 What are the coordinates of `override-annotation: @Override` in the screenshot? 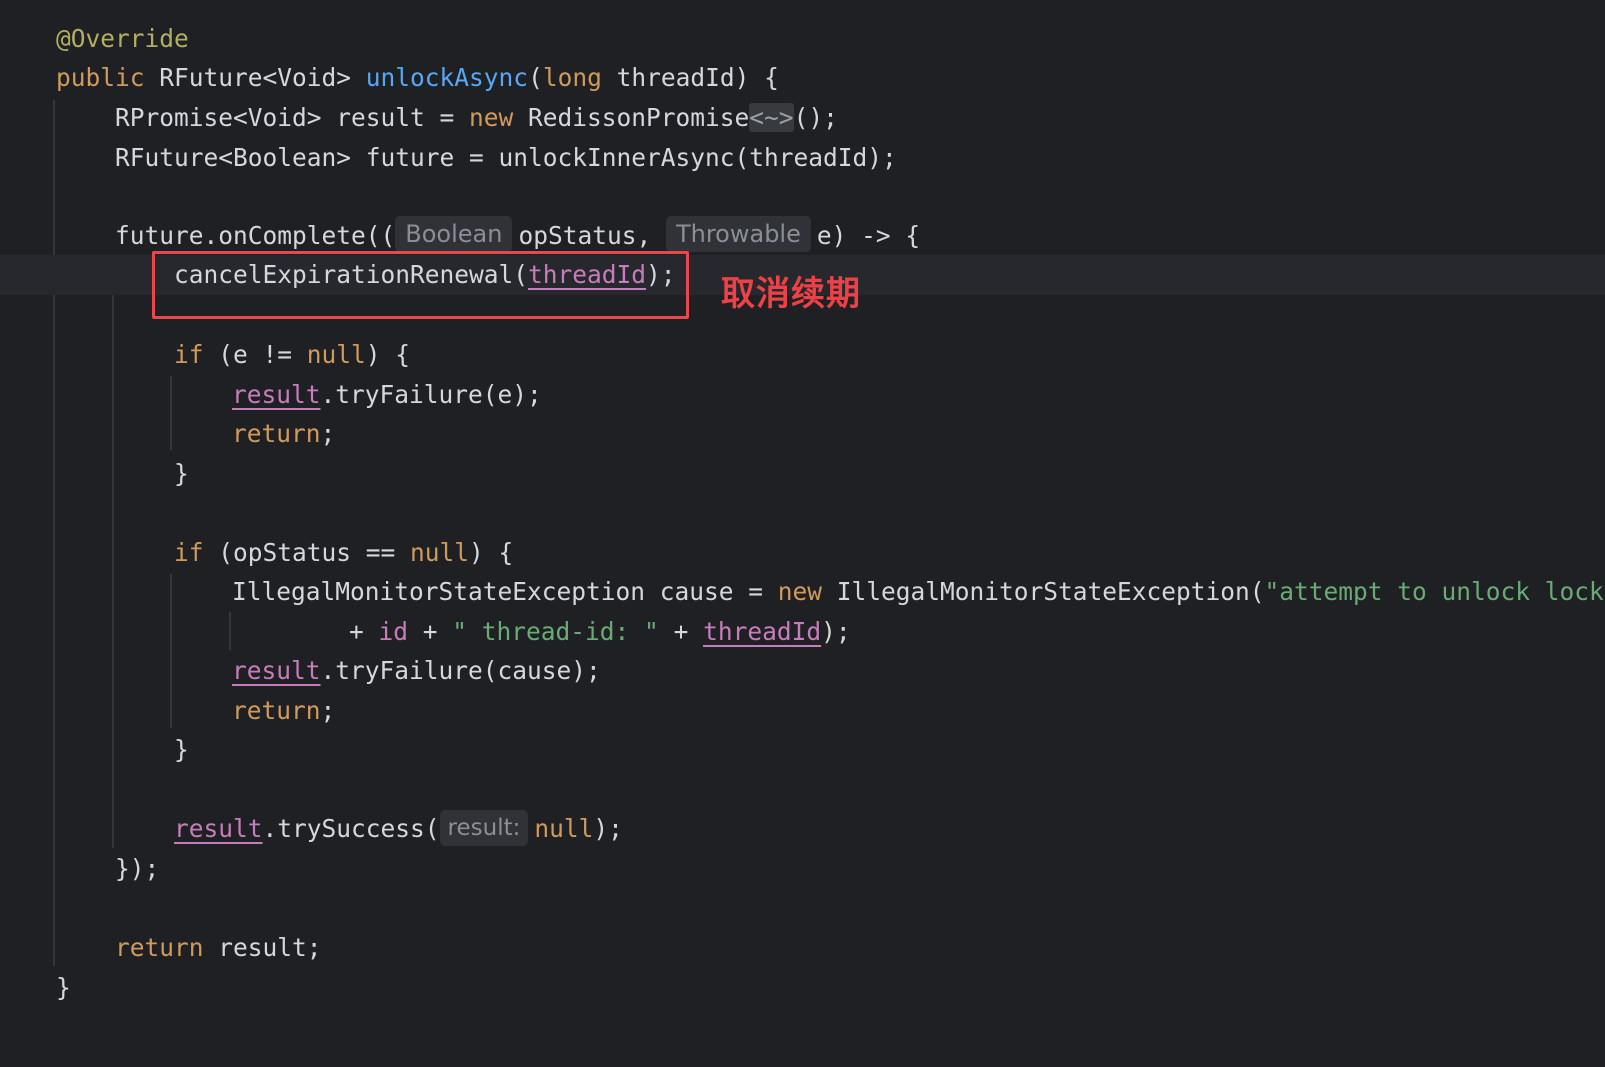 It's located at (122, 38).